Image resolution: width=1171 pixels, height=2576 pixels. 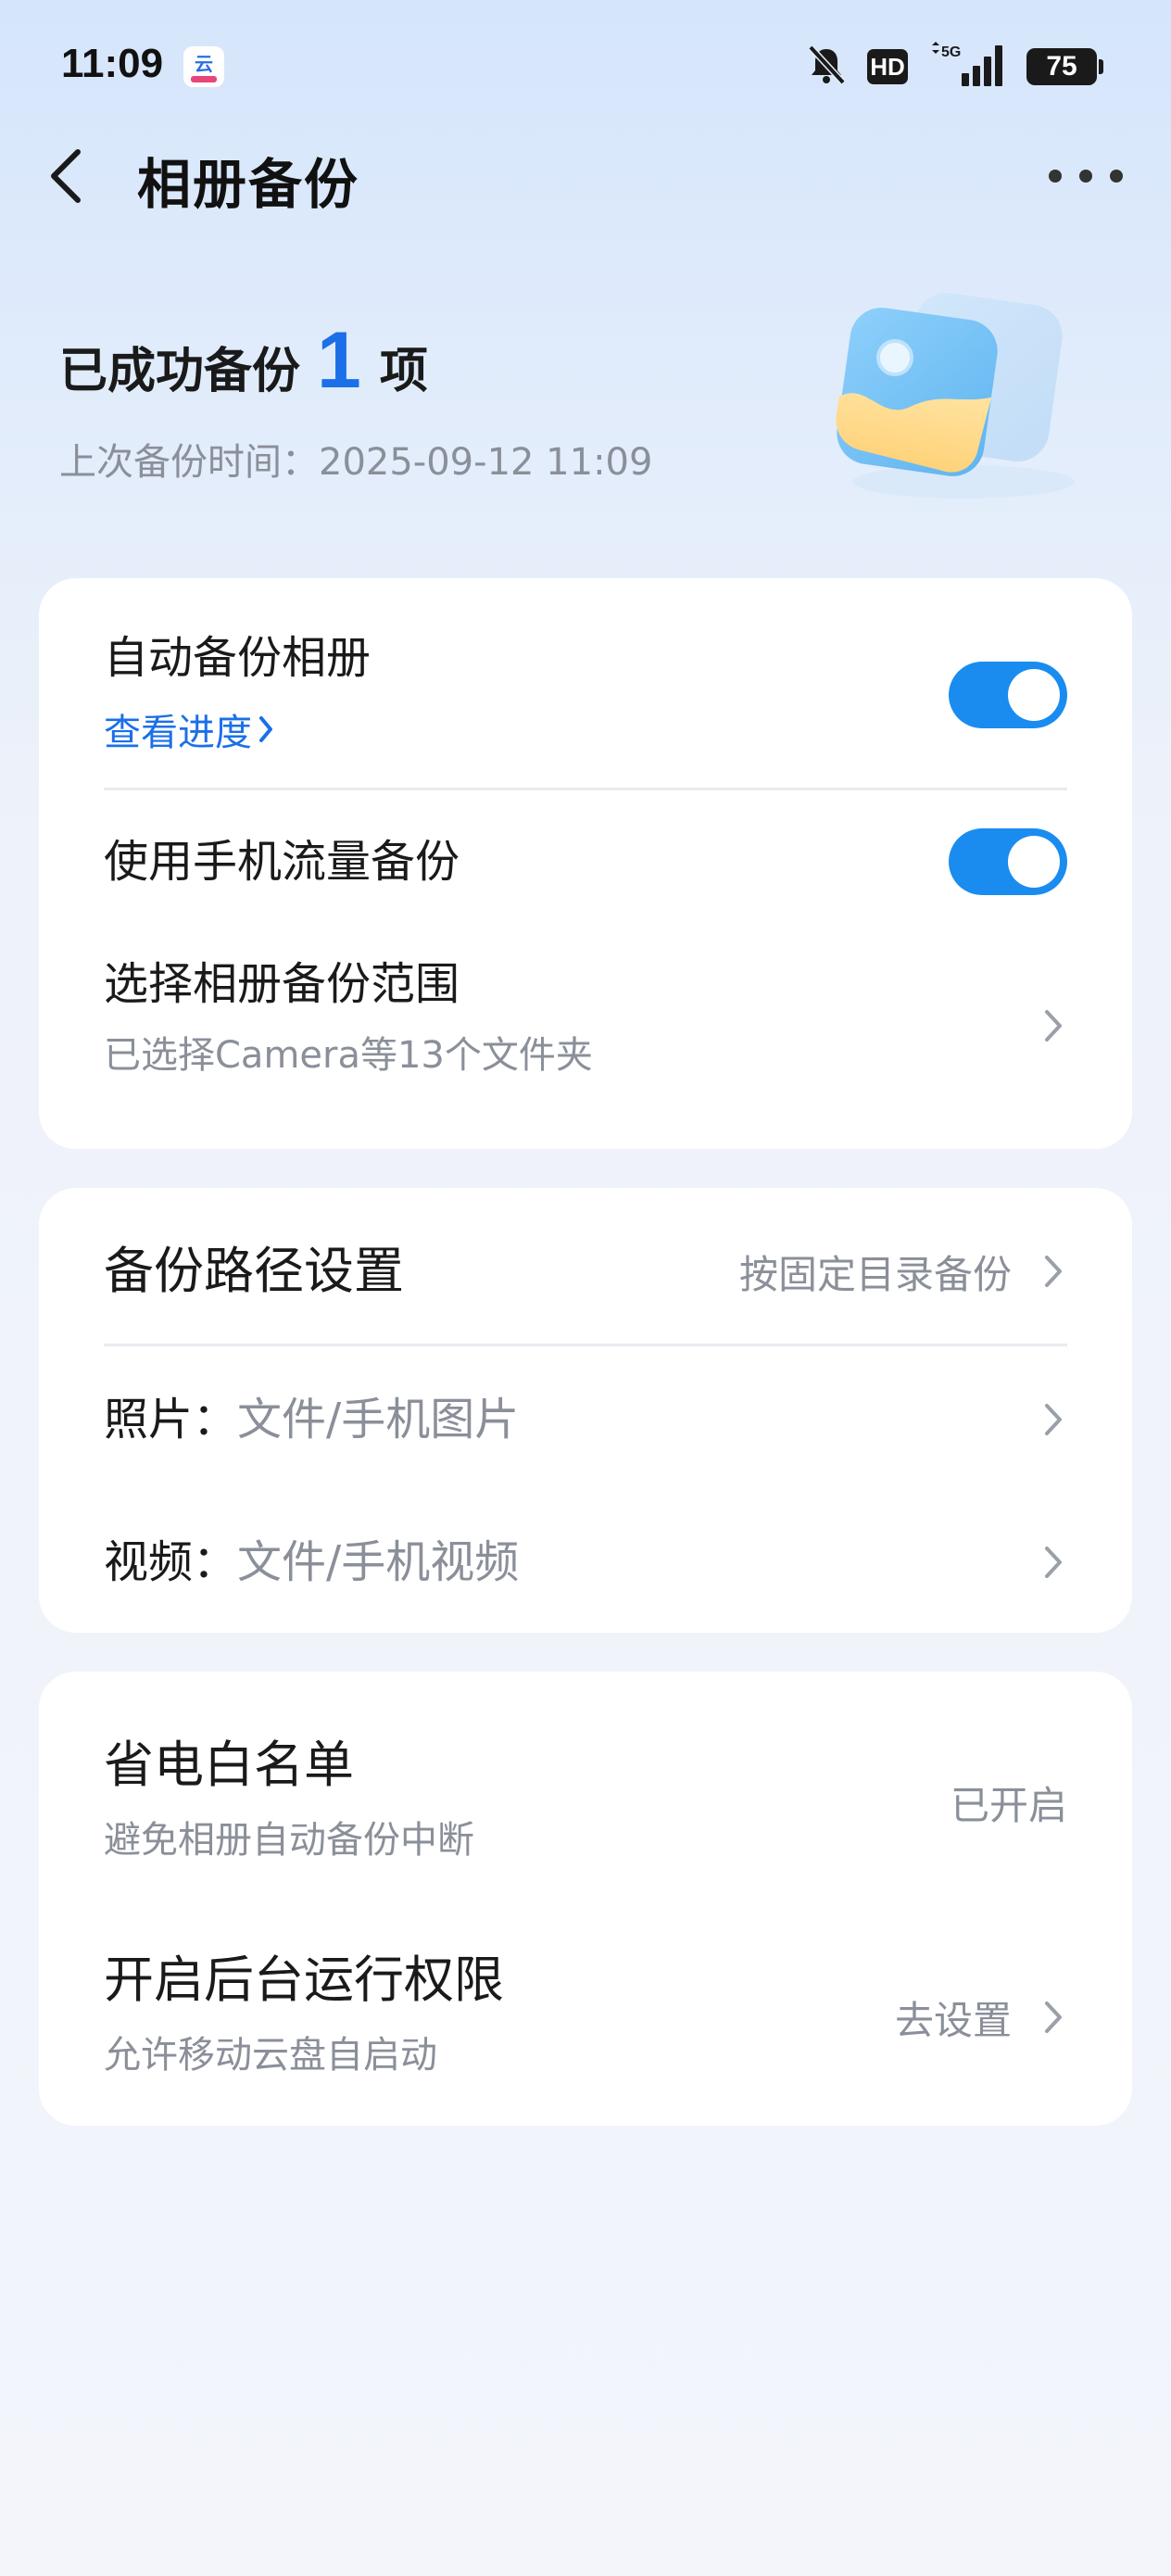 What do you see at coordinates (289, 1841) in the screenshot?
I see `power-whitelist-subtitle: 避免相册自动备份中断` at bounding box center [289, 1841].